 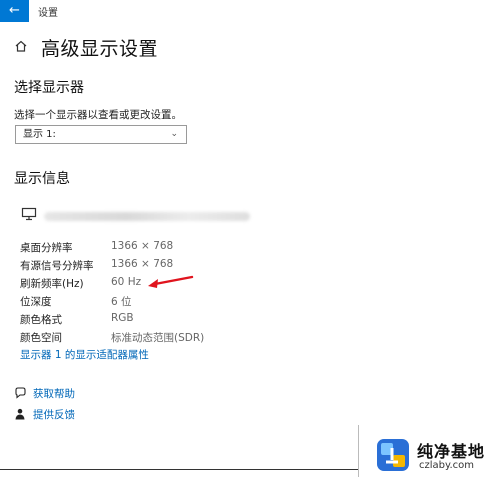 What do you see at coordinates (54, 394) in the screenshot?
I see `get-help-label: 获取帮助` at bounding box center [54, 394].